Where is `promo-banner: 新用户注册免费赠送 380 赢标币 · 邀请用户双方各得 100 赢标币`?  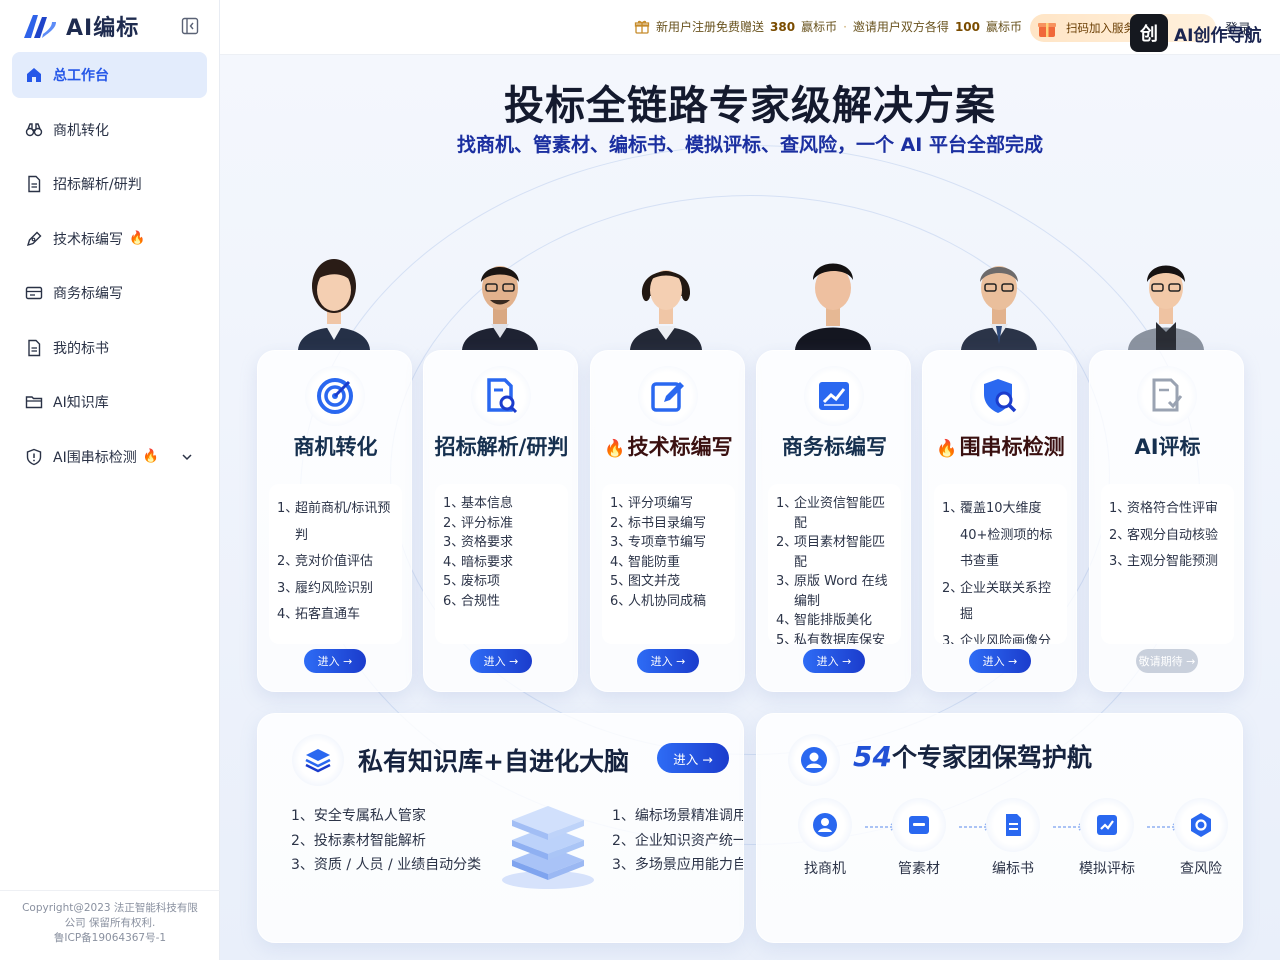
promo-banner: 新用户注册免费赠送 380 赢标币 · 邀请用户双方各得 100 赢标币 is located at coordinates (828, 26).